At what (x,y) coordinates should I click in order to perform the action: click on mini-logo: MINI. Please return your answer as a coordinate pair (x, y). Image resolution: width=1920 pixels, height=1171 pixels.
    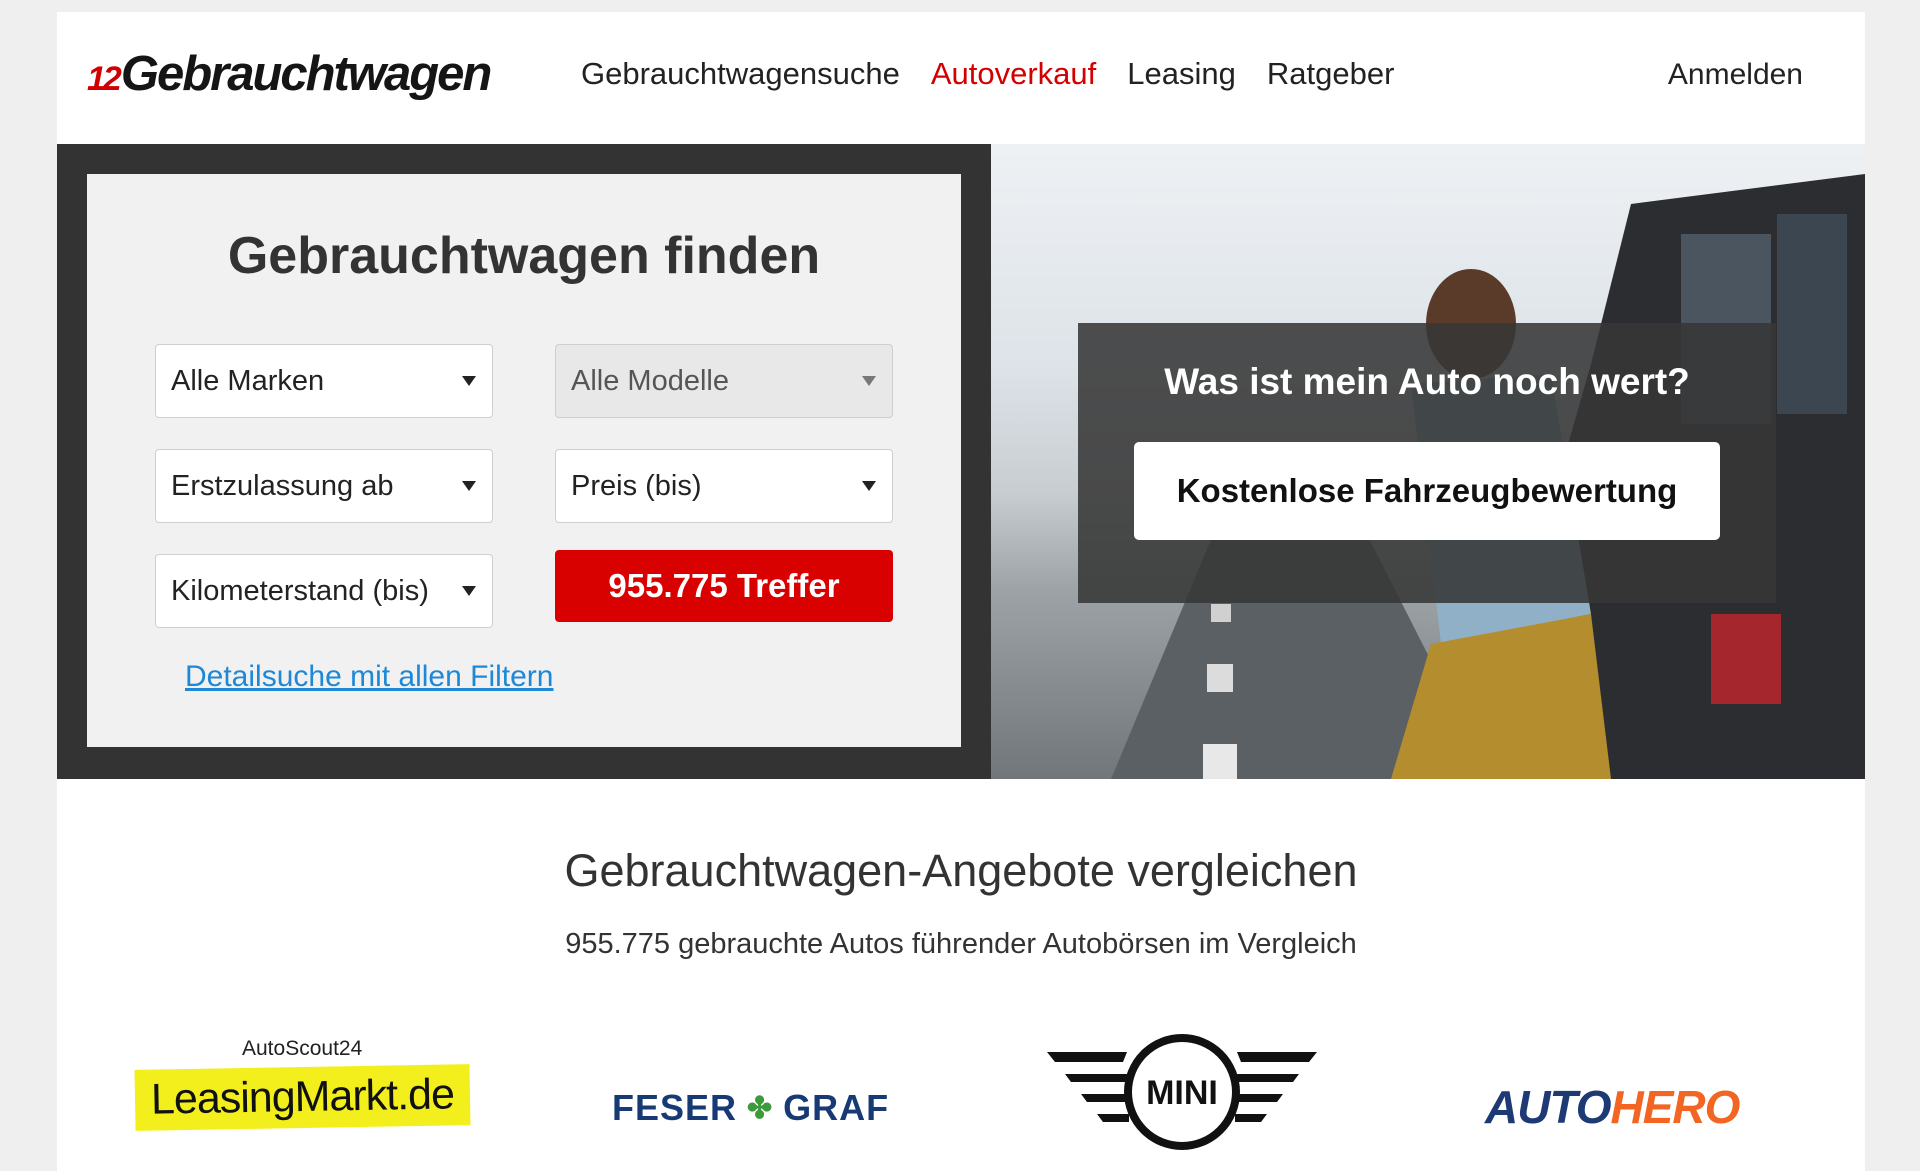
    Looking at the image, I should click on (1182, 1092).